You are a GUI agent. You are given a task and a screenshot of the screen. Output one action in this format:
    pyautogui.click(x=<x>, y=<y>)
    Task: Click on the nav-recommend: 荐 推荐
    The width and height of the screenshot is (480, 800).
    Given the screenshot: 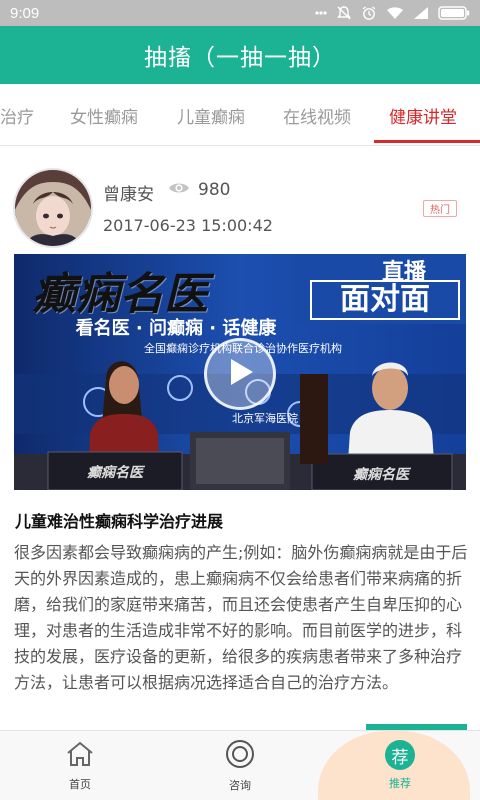 What is the action you would take?
    pyautogui.click(x=400, y=765)
    